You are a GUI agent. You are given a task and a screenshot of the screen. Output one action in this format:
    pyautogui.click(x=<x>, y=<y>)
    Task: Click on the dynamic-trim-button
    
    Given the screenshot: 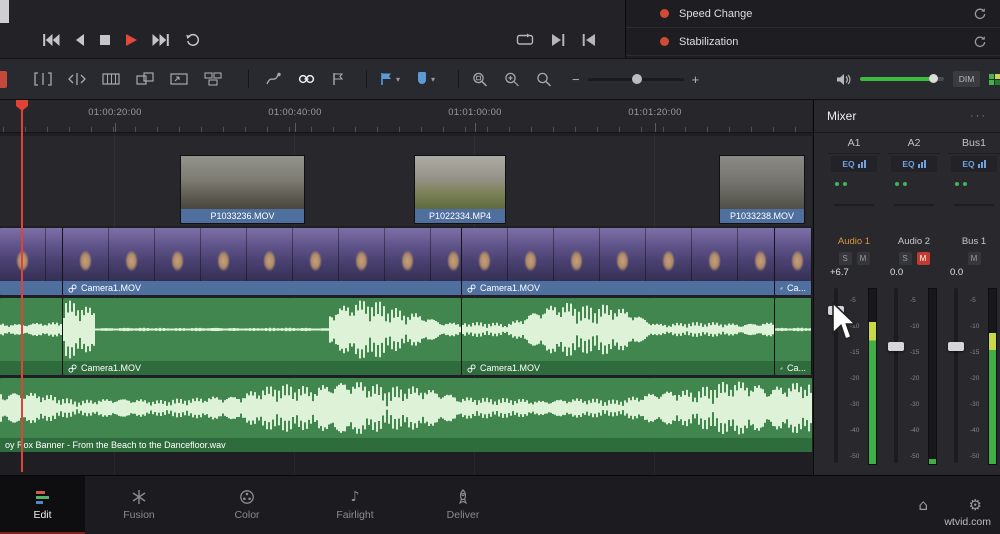 What is the action you would take?
    pyautogui.click(x=77, y=79)
    